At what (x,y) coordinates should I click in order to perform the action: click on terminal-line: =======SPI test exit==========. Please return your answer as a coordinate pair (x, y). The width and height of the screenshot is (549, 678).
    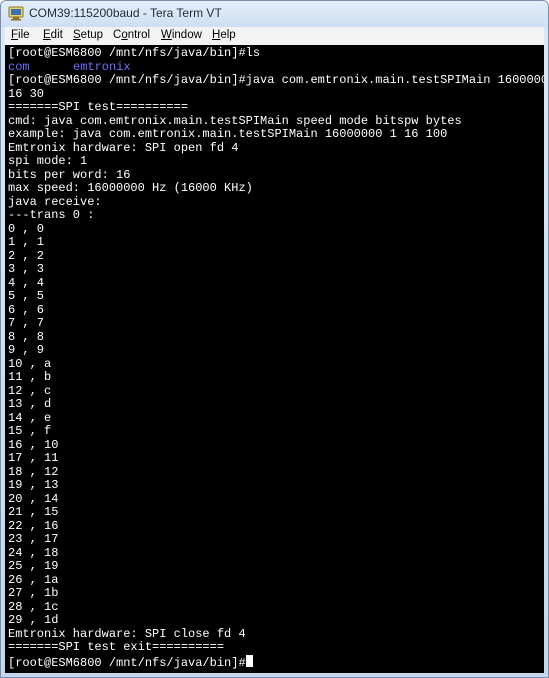
    Looking at the image, I should click on (116, 647).